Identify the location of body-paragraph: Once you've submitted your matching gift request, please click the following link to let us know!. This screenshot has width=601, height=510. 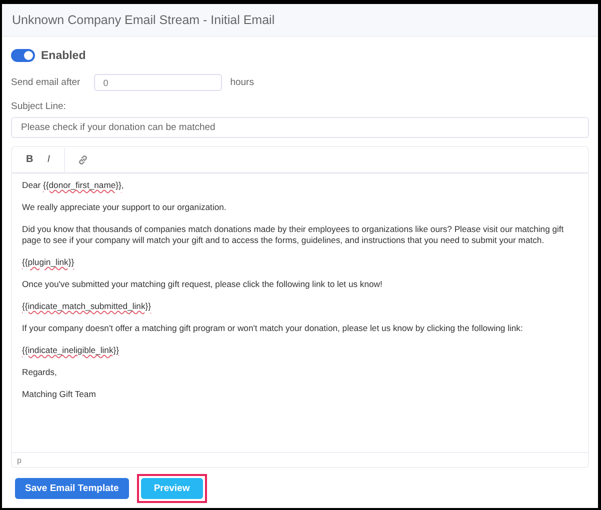
(203, 284).